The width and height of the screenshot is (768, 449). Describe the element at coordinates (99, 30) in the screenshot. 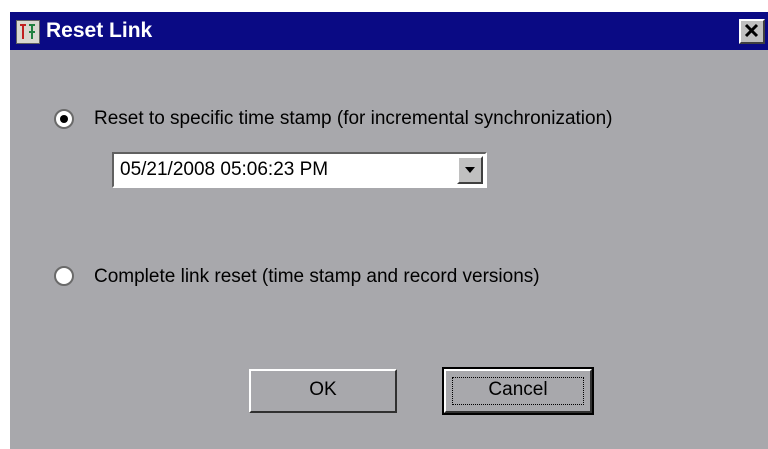

I see `window-title: Reset Link` at that location.